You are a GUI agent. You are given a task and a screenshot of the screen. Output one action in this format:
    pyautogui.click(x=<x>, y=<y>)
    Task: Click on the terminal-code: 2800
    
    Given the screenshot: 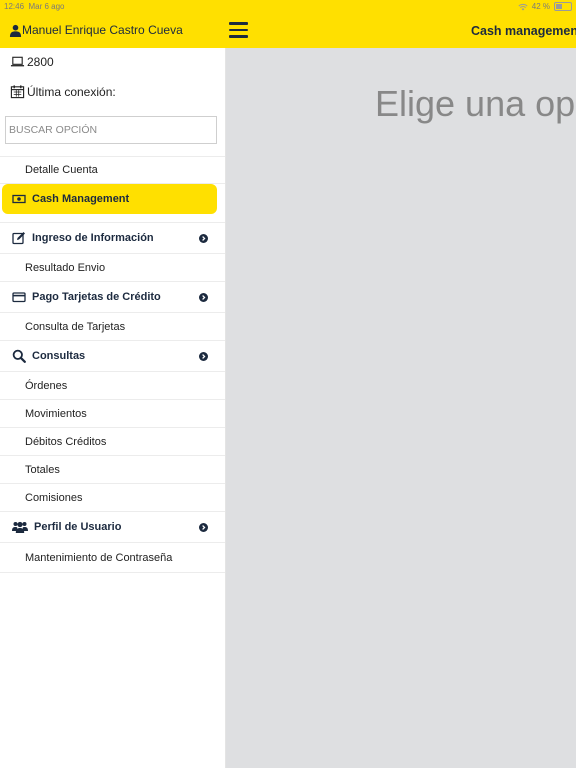 What is the action you would take?
    pyautogui.click(x=40, y=61)
    